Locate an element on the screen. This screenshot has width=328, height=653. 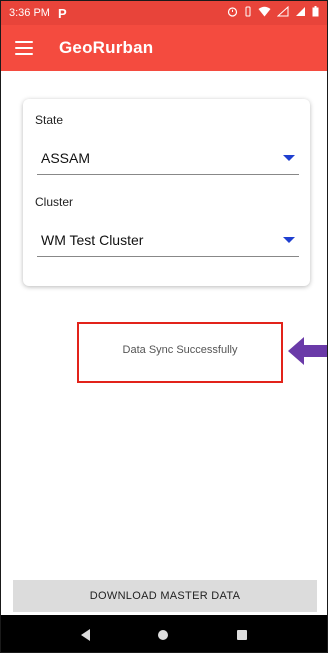
app-bar: GeoRurban is located at coordinates (164, 48).